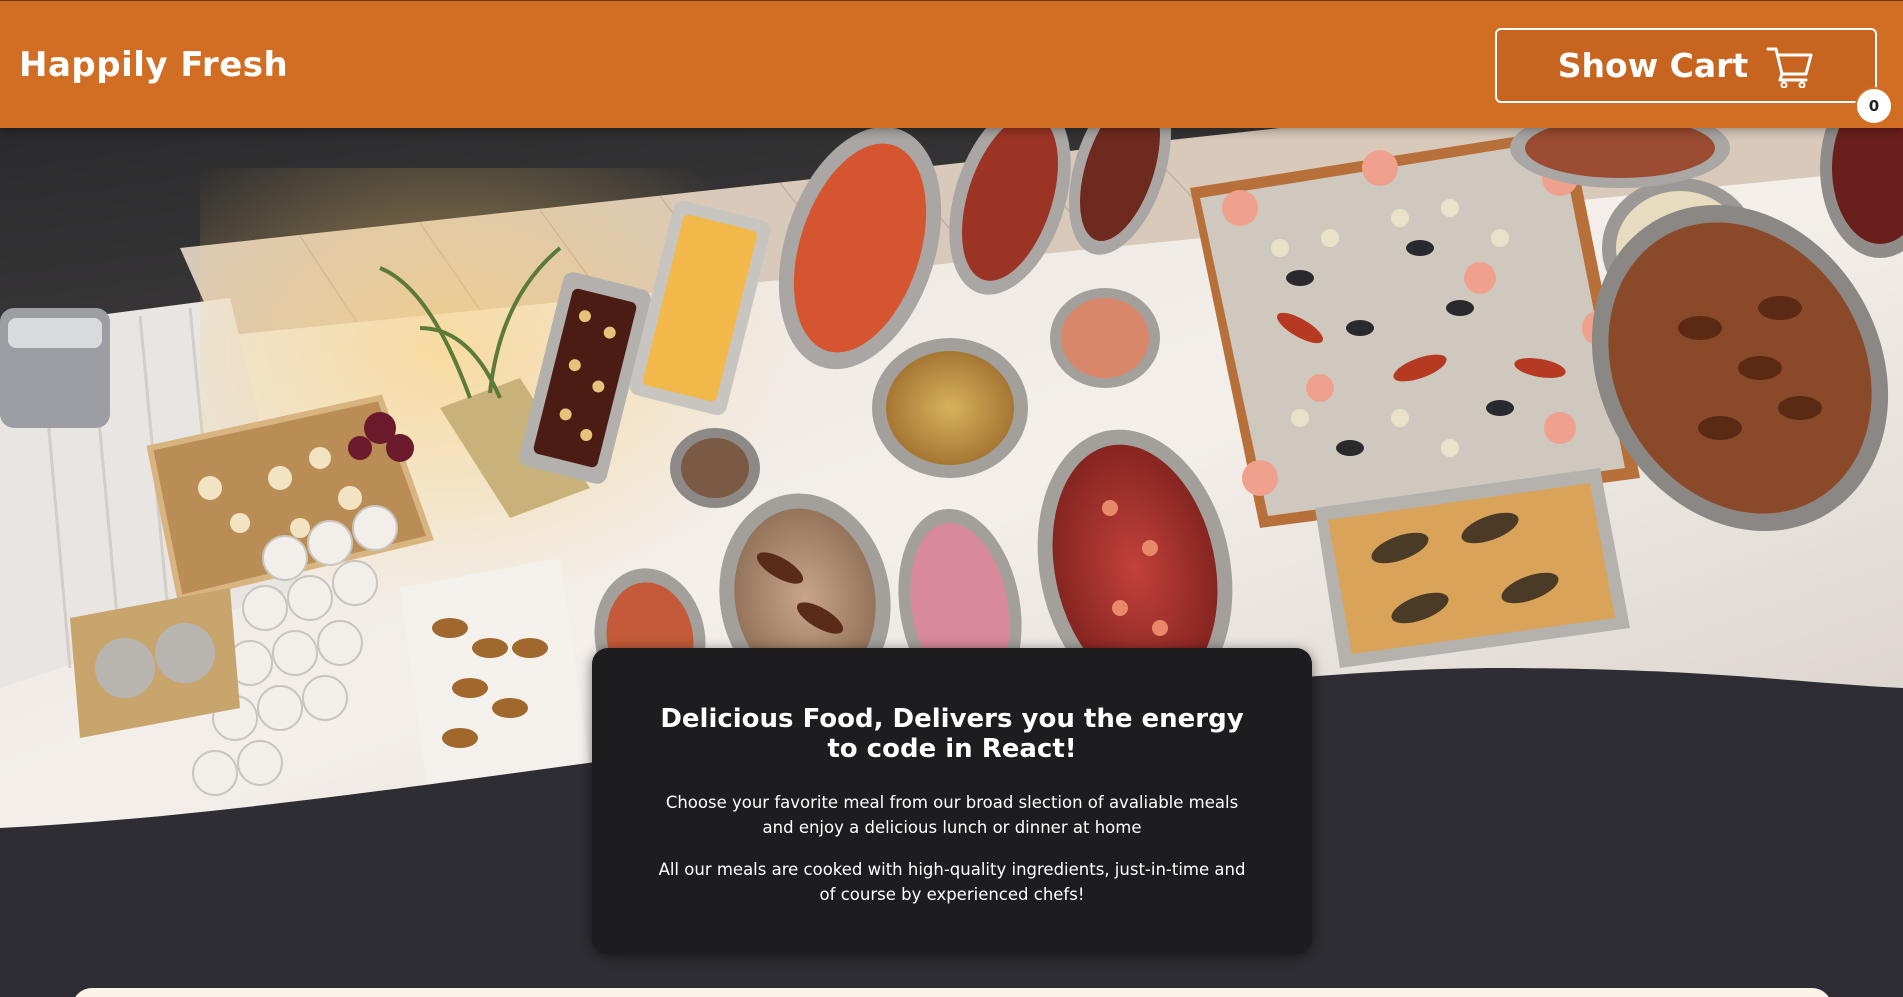 This screenshot has height=997, width=1903. Describe the element at coordinates (951, 64) in the screenshot. I see `app-header: Happily Fresh Show Cart 0` at that location.